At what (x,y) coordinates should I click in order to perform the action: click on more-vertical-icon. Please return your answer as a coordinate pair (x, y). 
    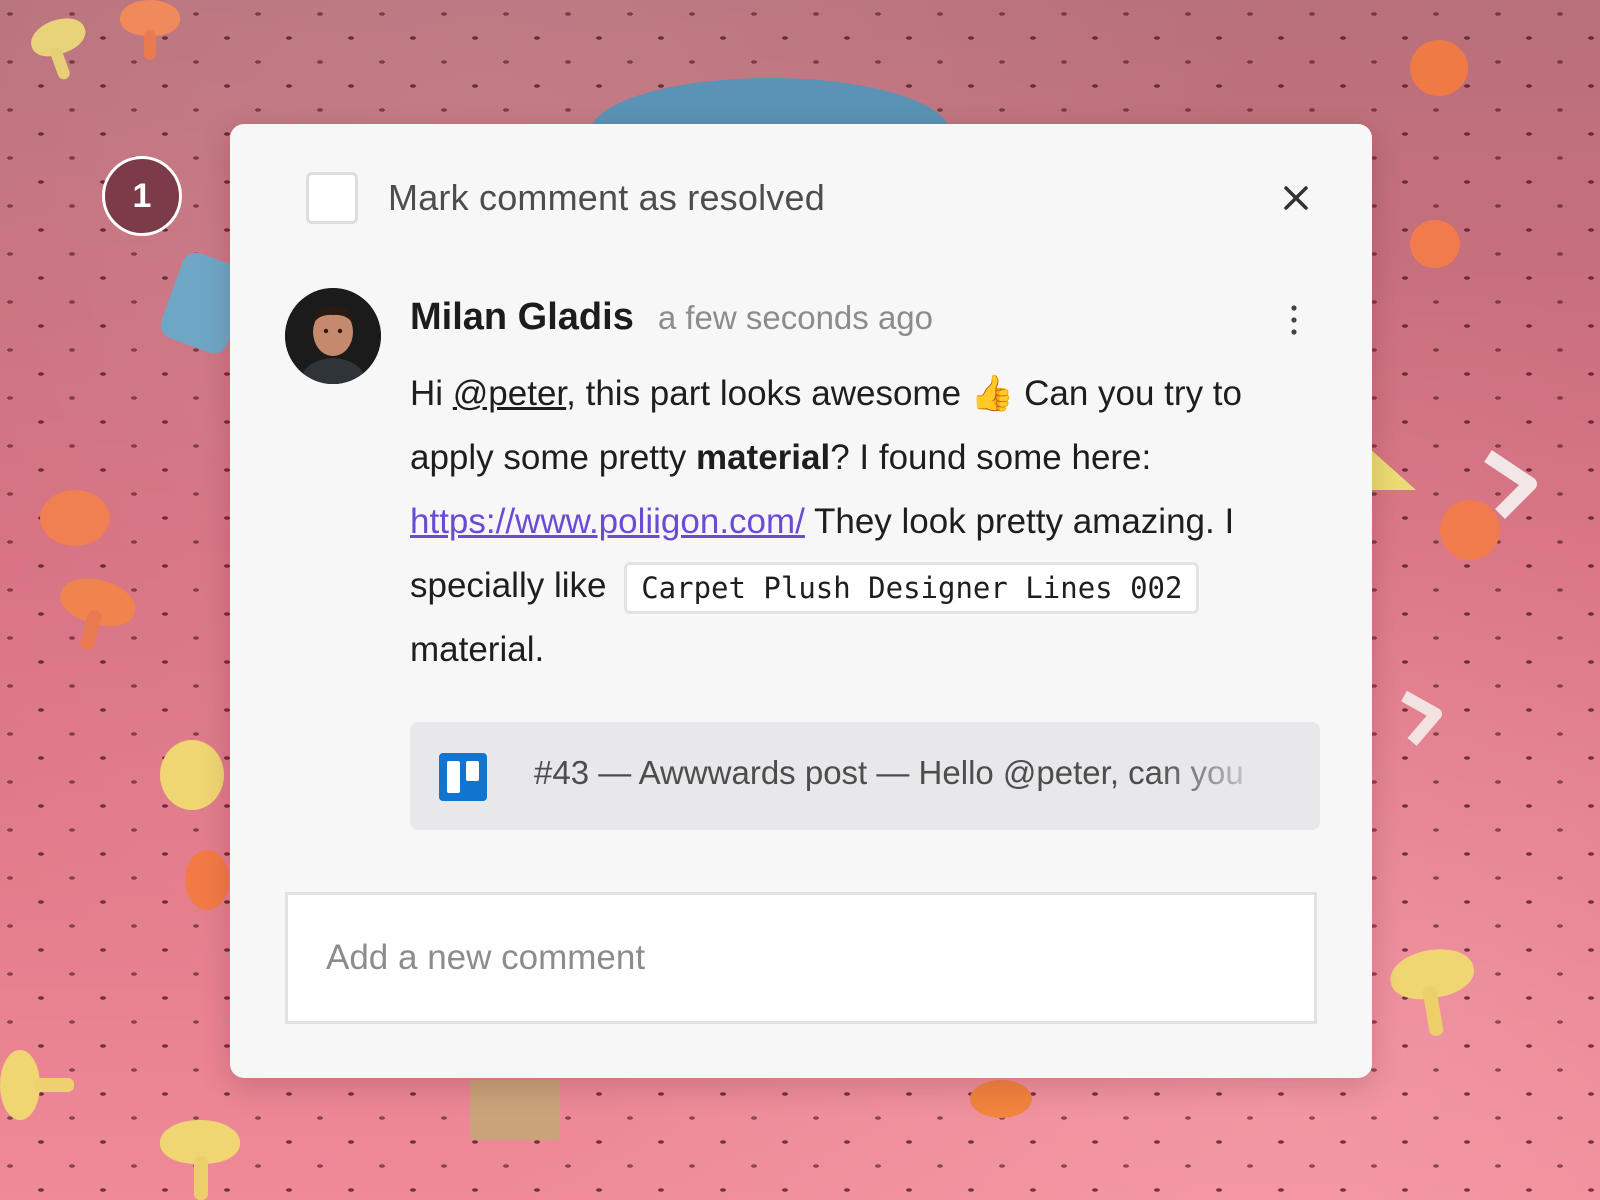
    Looking at the image, I should click on (1294, 320).